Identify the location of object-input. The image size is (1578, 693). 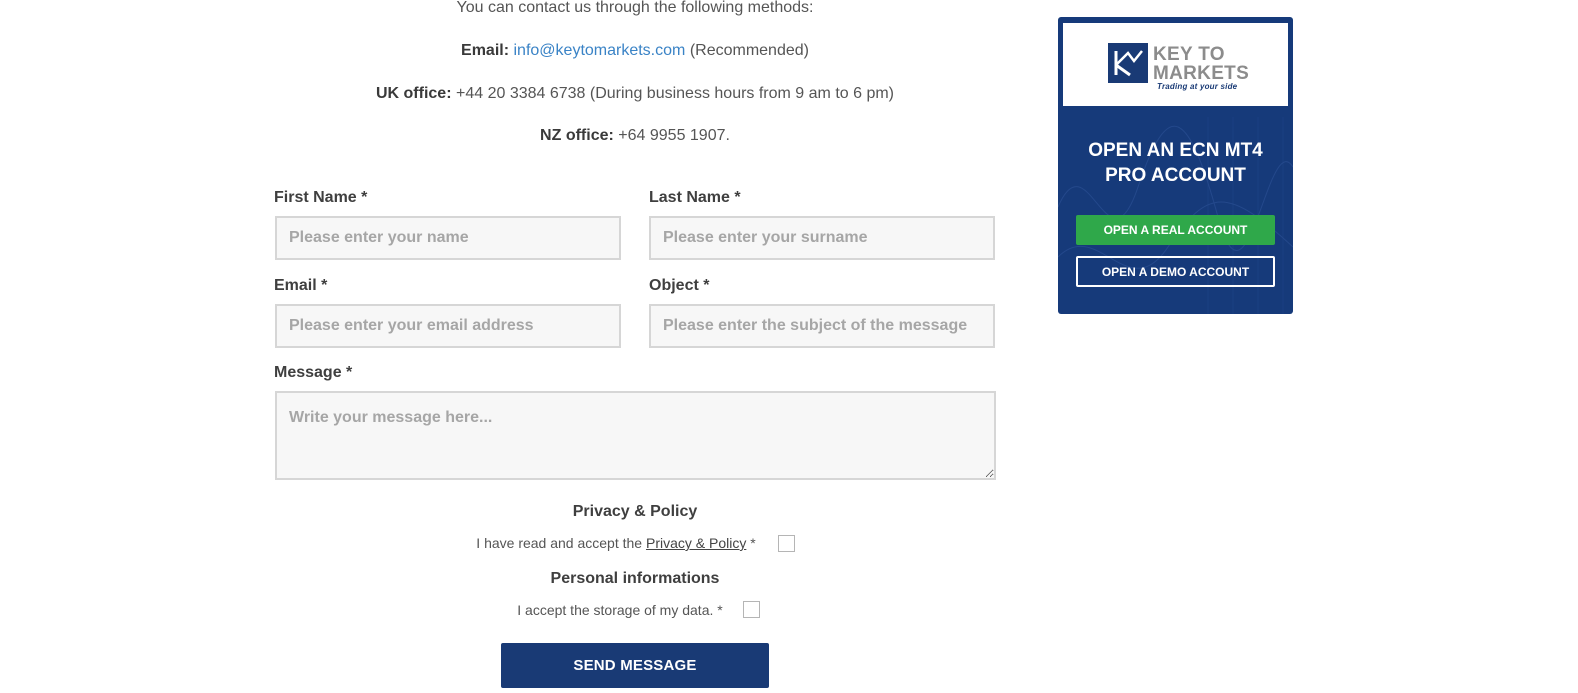
(822, 326).